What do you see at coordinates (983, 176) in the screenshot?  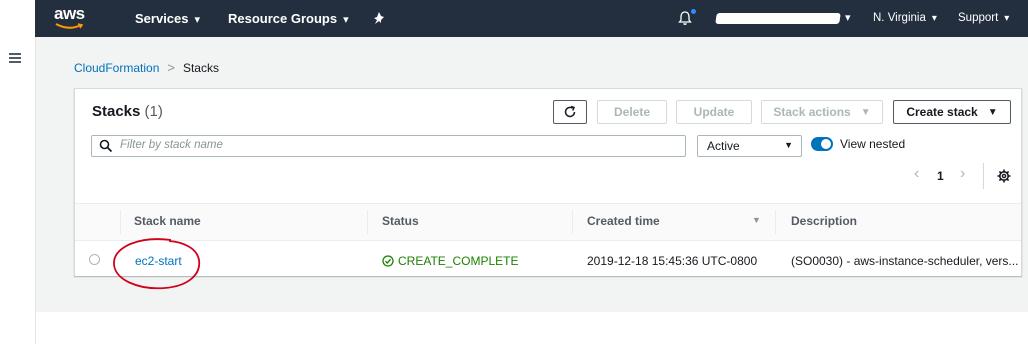 I see `pager-divider` at bounding box center [983, 176].